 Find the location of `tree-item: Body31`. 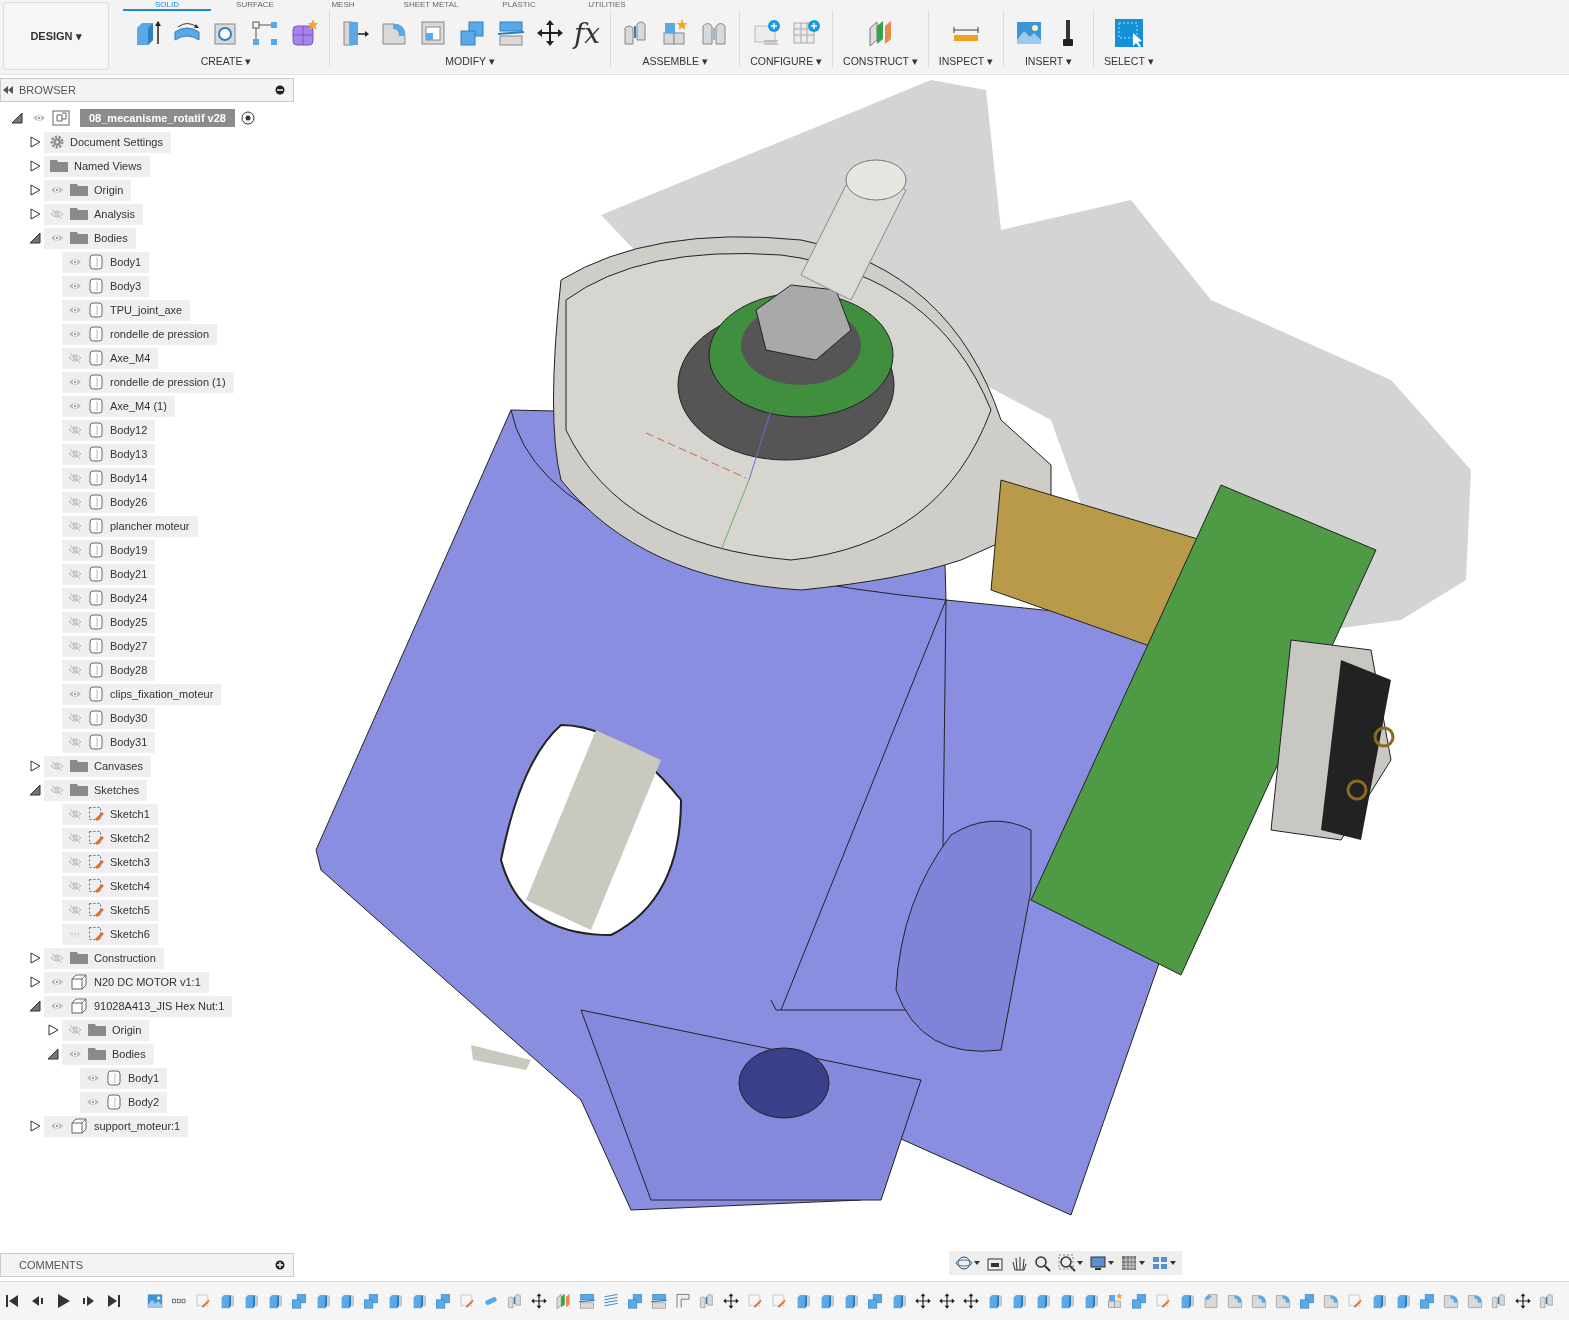

tree-item: Body31 is located at coordinates (109, 742).